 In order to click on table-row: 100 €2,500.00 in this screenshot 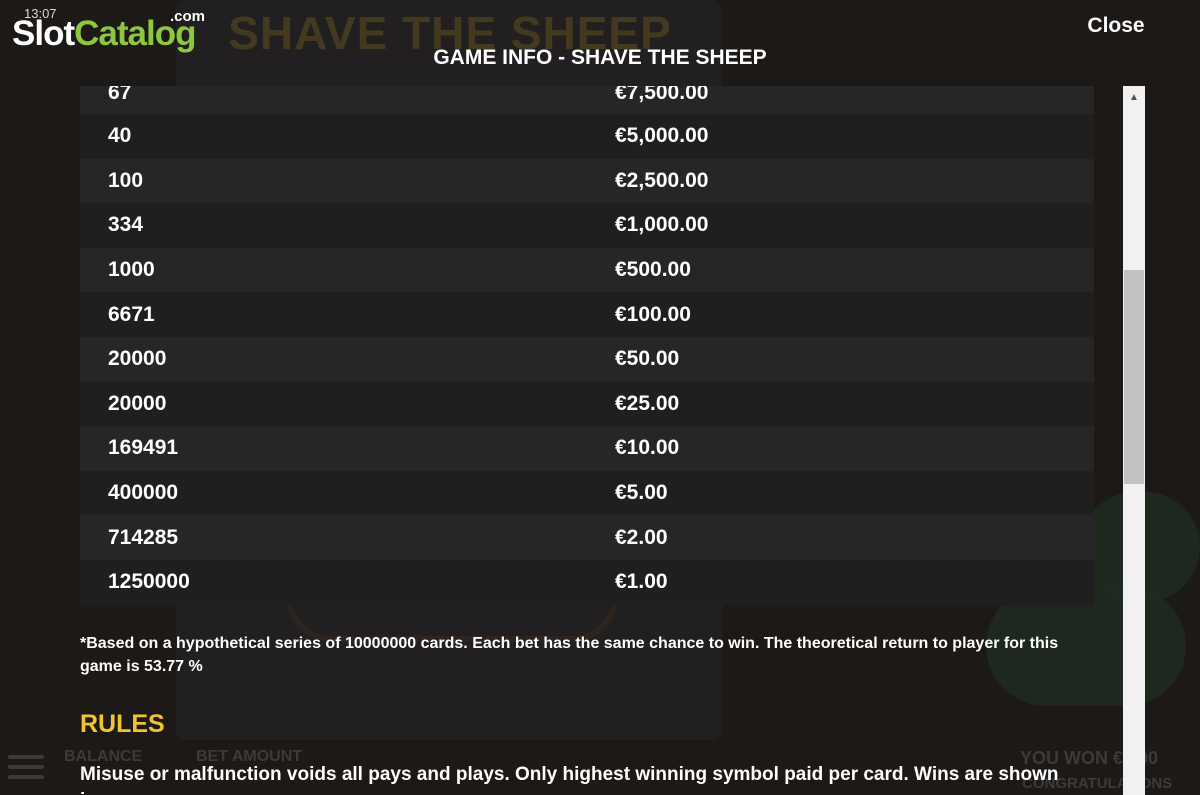, I will do `click(587, 181)`.